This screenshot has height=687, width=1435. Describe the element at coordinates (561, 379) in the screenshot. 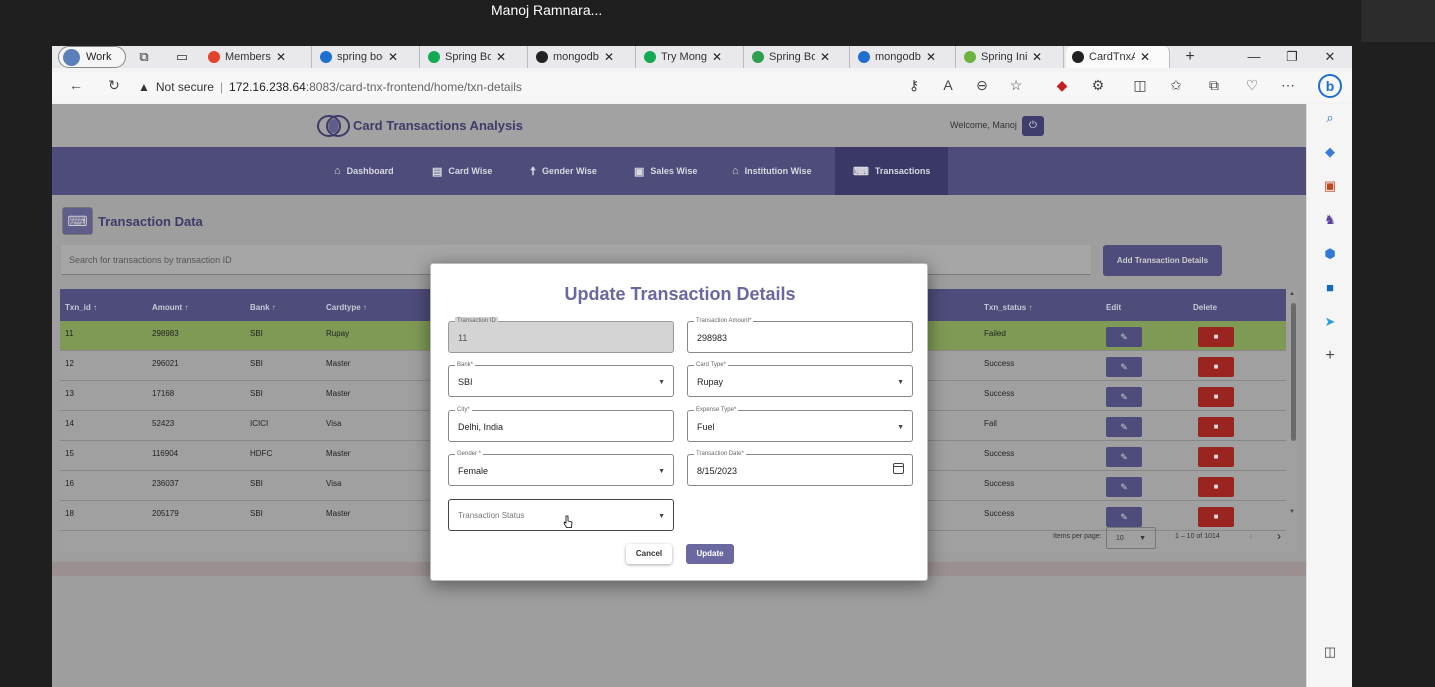

I see `bank-select: Bank* SBI ▼` at that location.